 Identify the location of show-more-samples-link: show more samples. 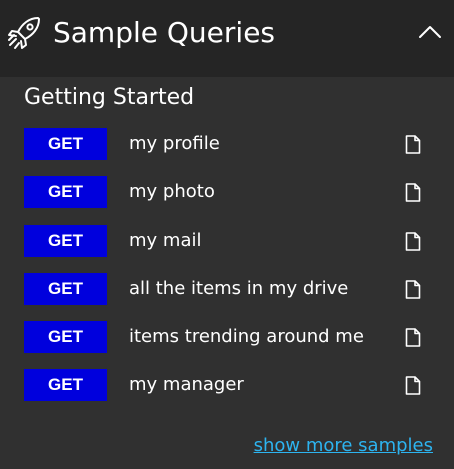
(343, 446).